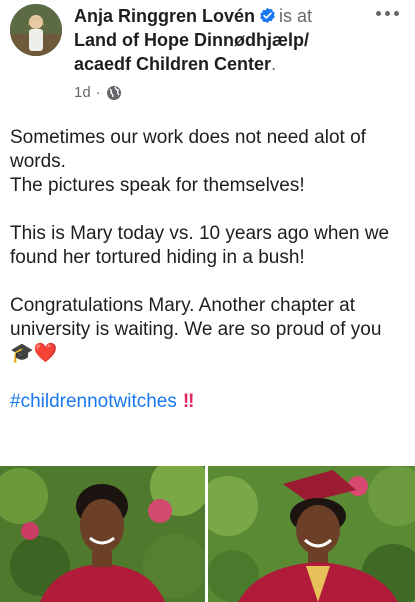  Describe the element at coordinates (113, 92) in the screenshot. I see `globe-icon` at that location.